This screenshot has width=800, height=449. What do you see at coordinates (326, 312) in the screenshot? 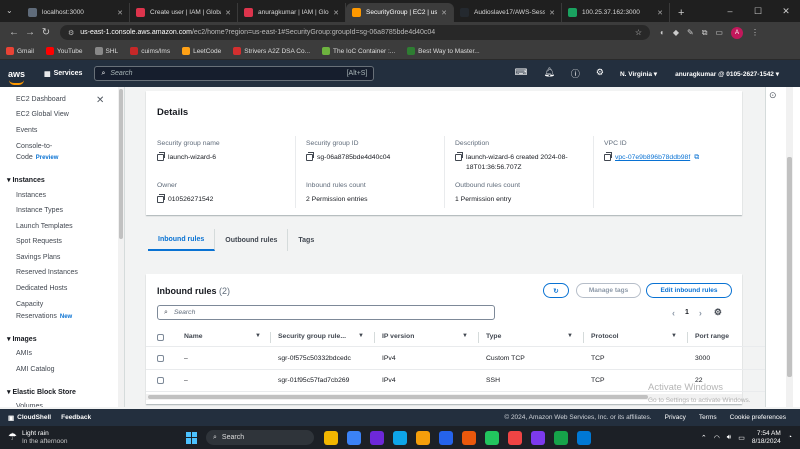
I see `rules-search-input: ⌕ Search` at bounding box center [326, 312].